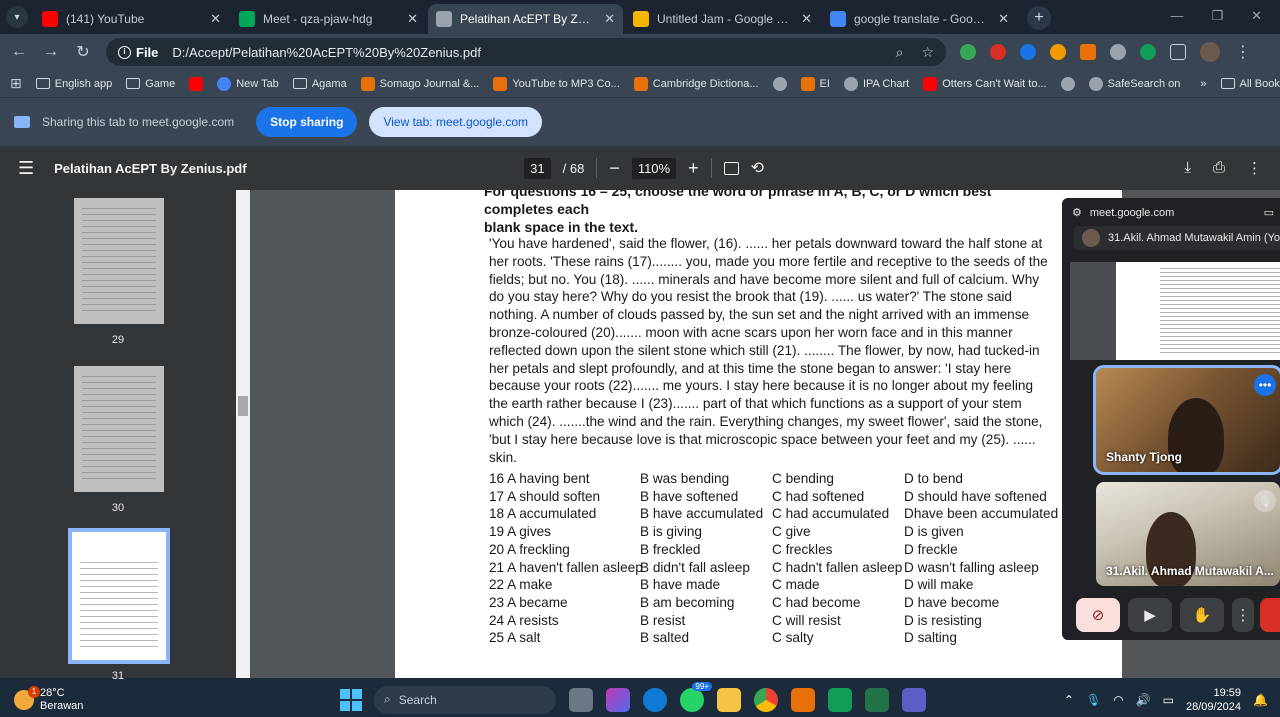  Describe the element at coordinates (815, 83) in the screenshot. I see `bookmark-item: EI` at that location.